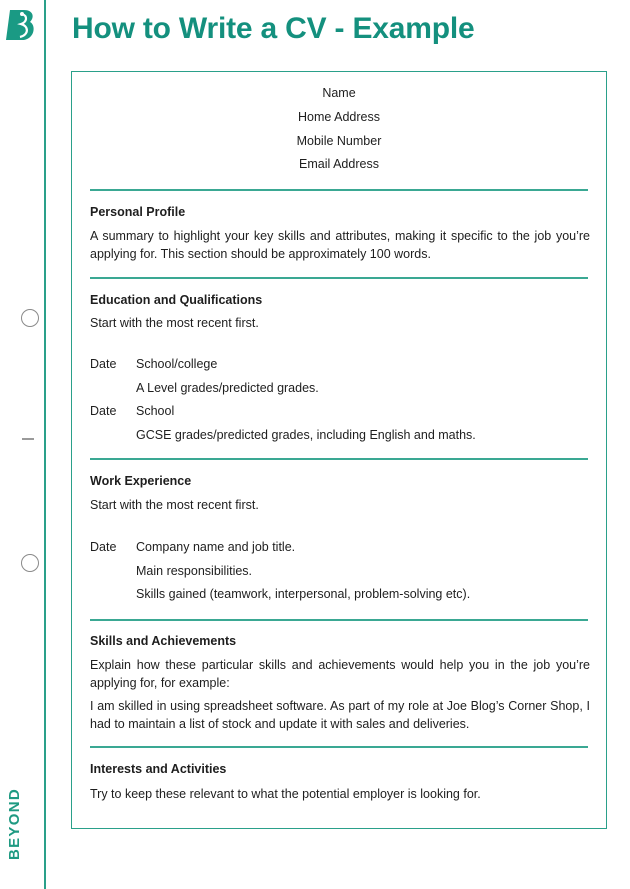  Describe the element at coordinates (20, 25) in the screenshot. I see `beyond-logo-icon` at that location.